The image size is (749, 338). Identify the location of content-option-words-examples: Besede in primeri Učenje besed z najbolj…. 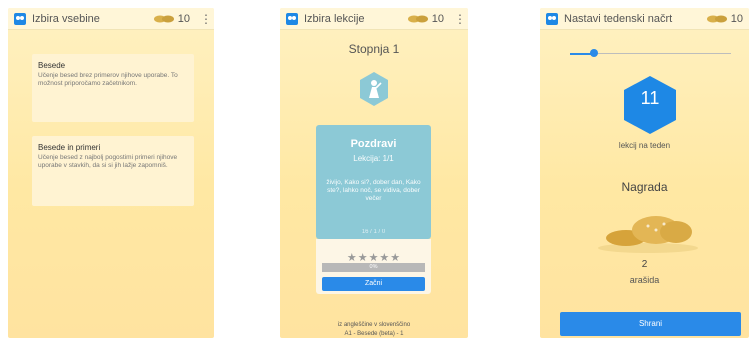
(113, 171).